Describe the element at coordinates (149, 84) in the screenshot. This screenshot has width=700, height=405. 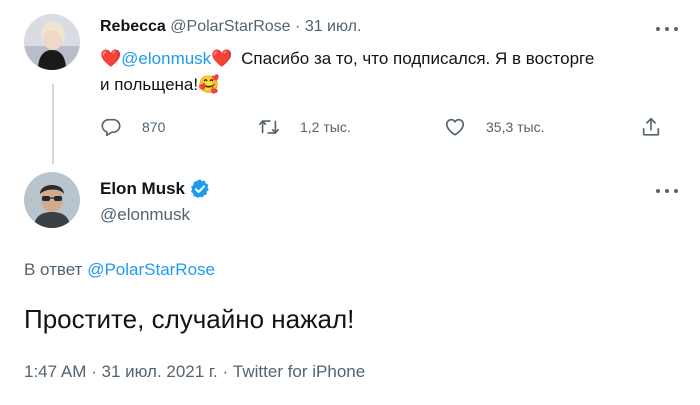
I see `tweet-text: и польщена!` at that location.